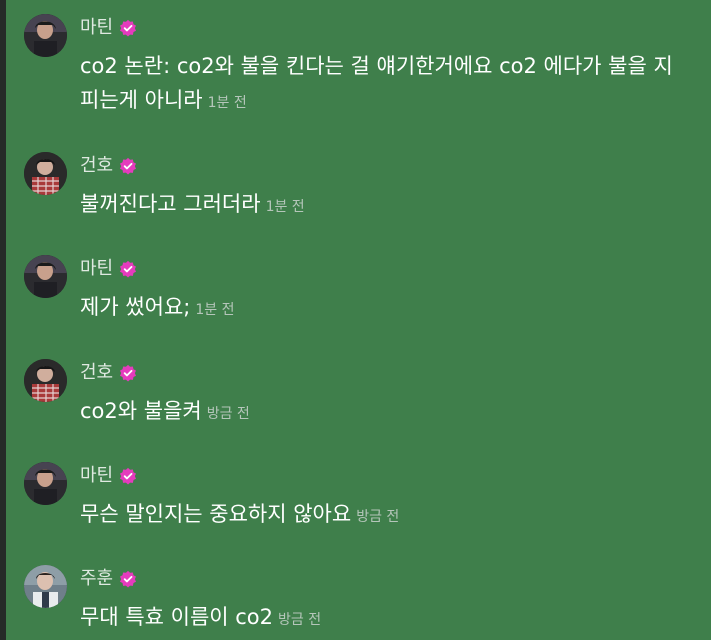 Image resolution: width=711 pixels, height=640 pixels. I want to click on message-body: 무슨 말인지는 중요하지 않아요 방금 전, so click(380, 515).